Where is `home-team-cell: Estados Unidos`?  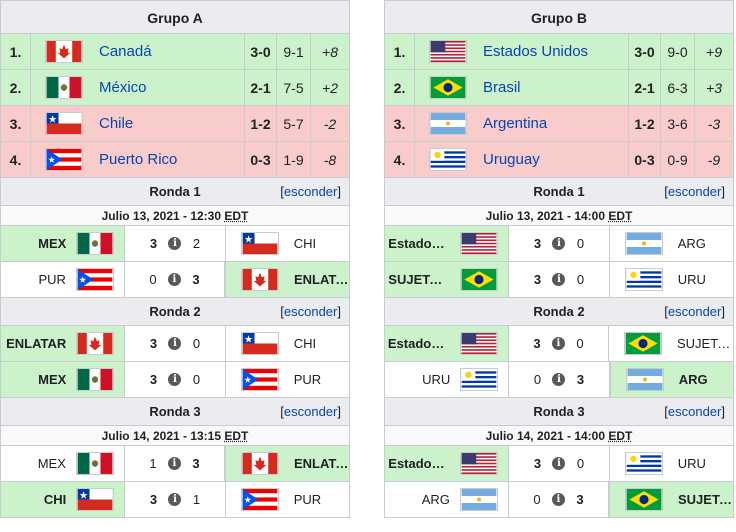 home-team-cell: Estados Unidos is located at coordinates (447, 463).